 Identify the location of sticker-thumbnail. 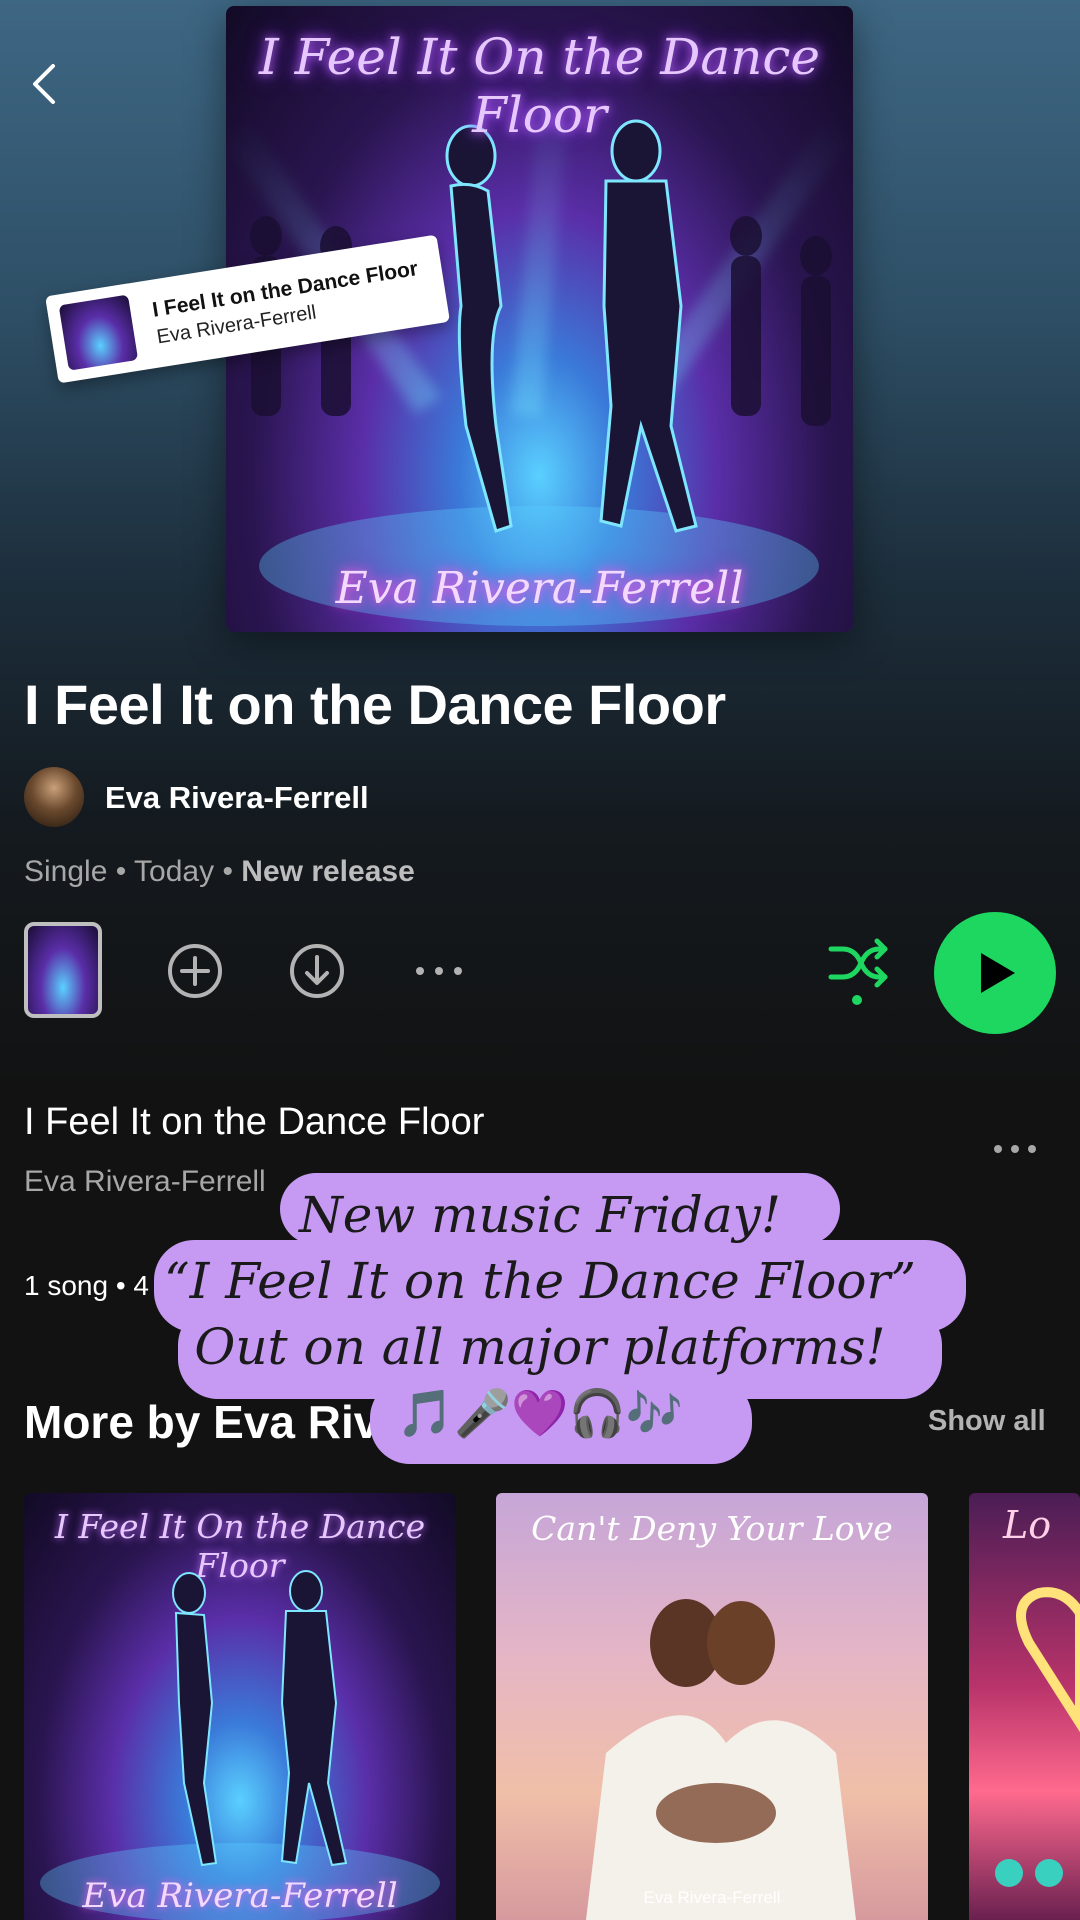
(98, 332).